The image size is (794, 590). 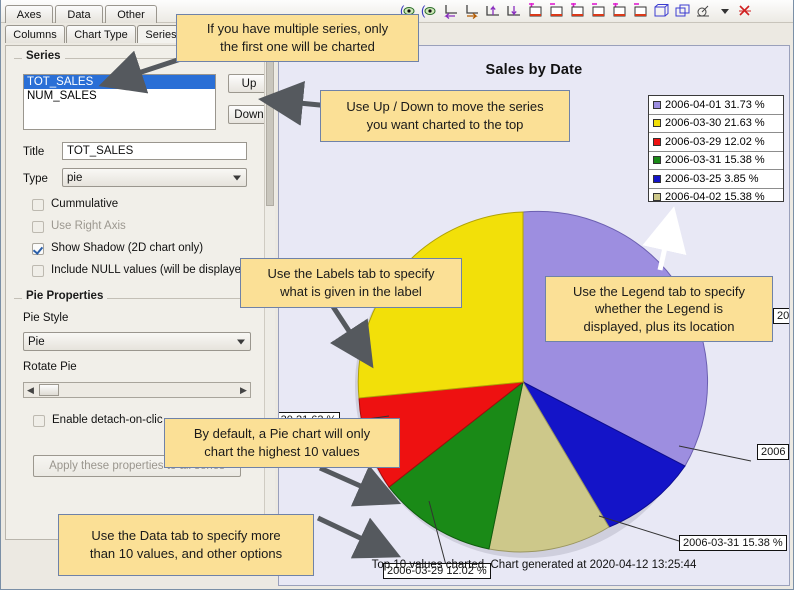 I want to click on tab-other: Other, so click(x=131, y=14).